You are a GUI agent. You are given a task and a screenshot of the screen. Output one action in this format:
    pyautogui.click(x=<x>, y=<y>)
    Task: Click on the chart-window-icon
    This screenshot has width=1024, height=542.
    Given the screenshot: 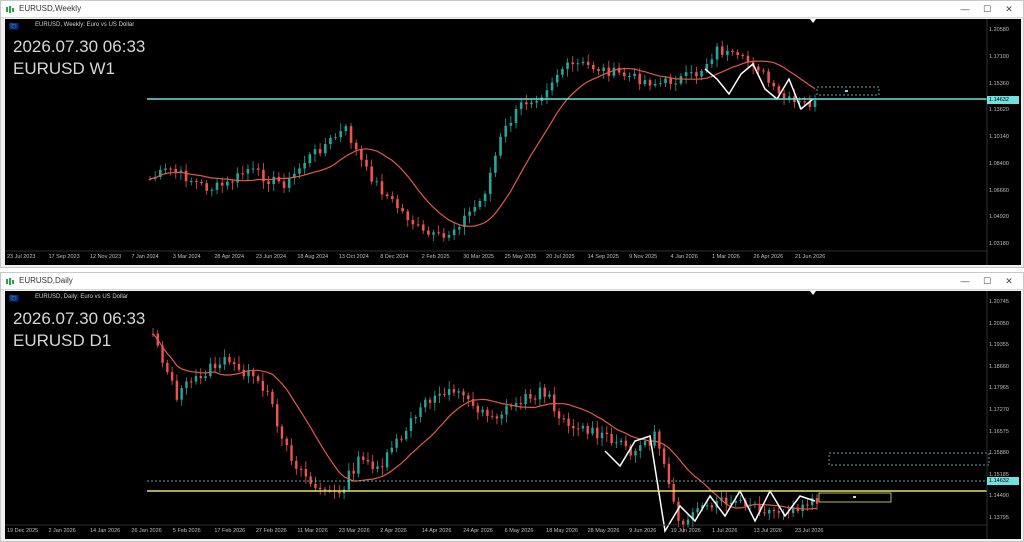 What is the action you would take?
    pyautogui.click(x=10, y=281)
    